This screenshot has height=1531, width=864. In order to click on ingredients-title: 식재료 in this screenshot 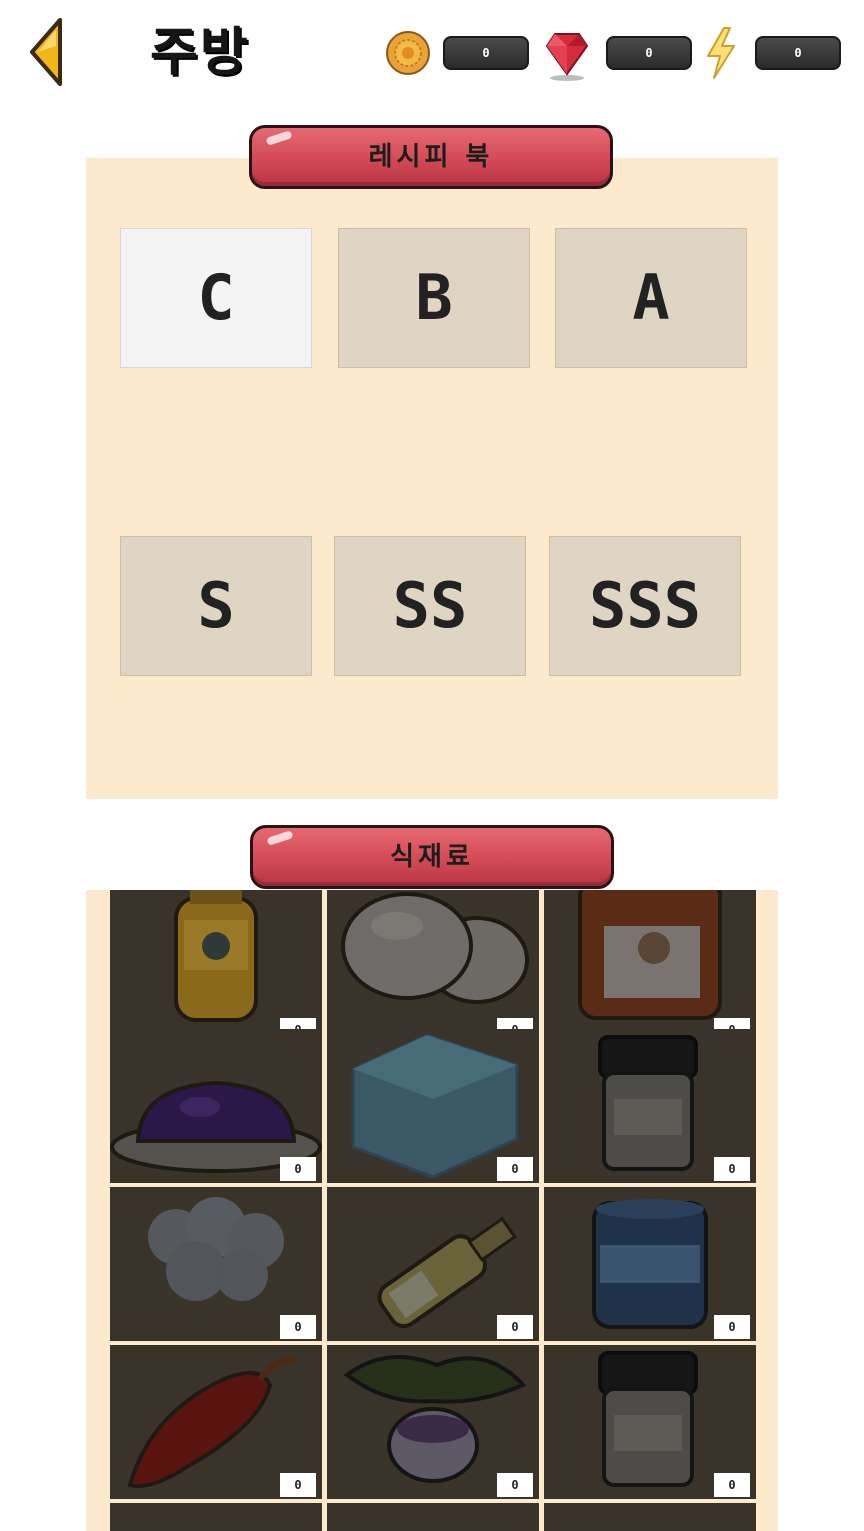, I will do `click(432, 857)`.